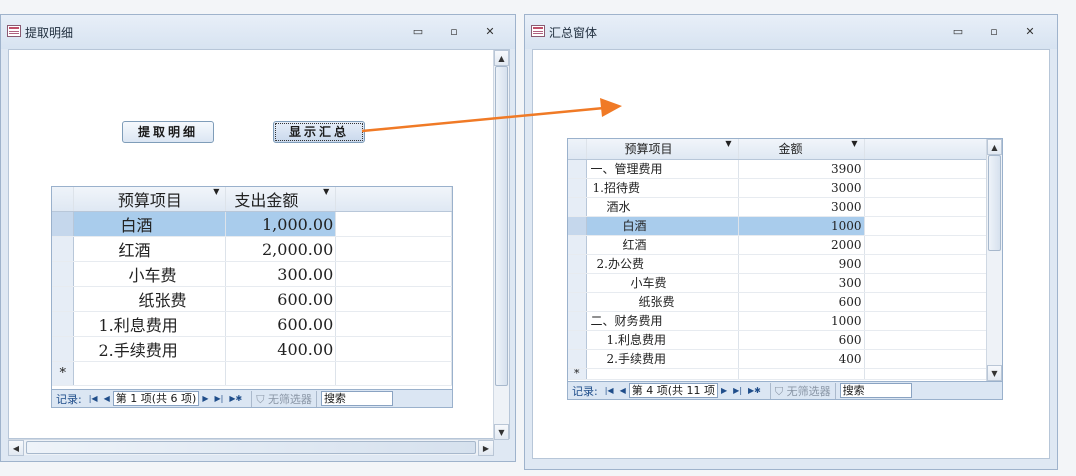 This screenshot has height=476, width=1076. I want to click on table-row: 纸张费 600.00, so click(252, 299).